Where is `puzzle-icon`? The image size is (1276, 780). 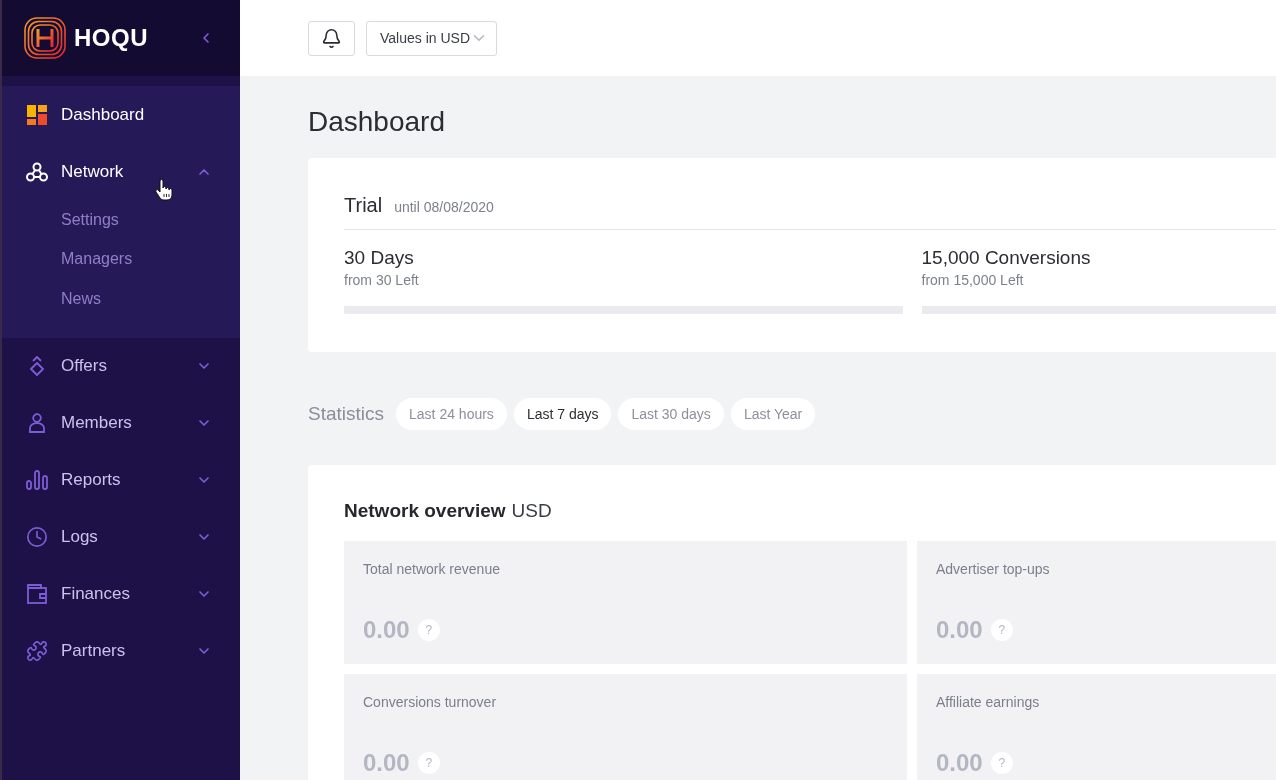 puzzle-icon is located at coordinates (37, 651).